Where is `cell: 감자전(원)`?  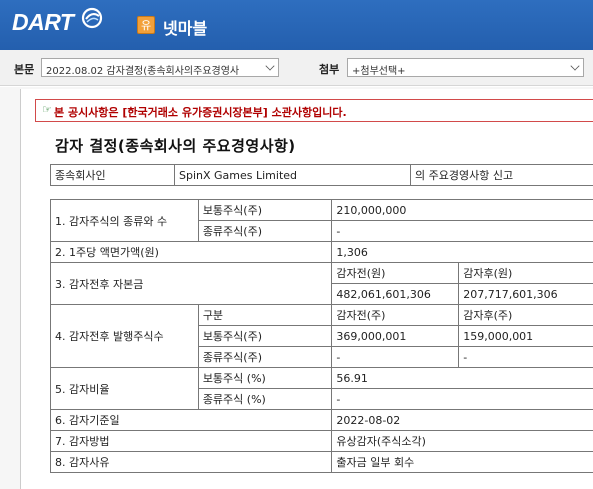
cell: 감자전(원) is located at coordinates (395, 273).